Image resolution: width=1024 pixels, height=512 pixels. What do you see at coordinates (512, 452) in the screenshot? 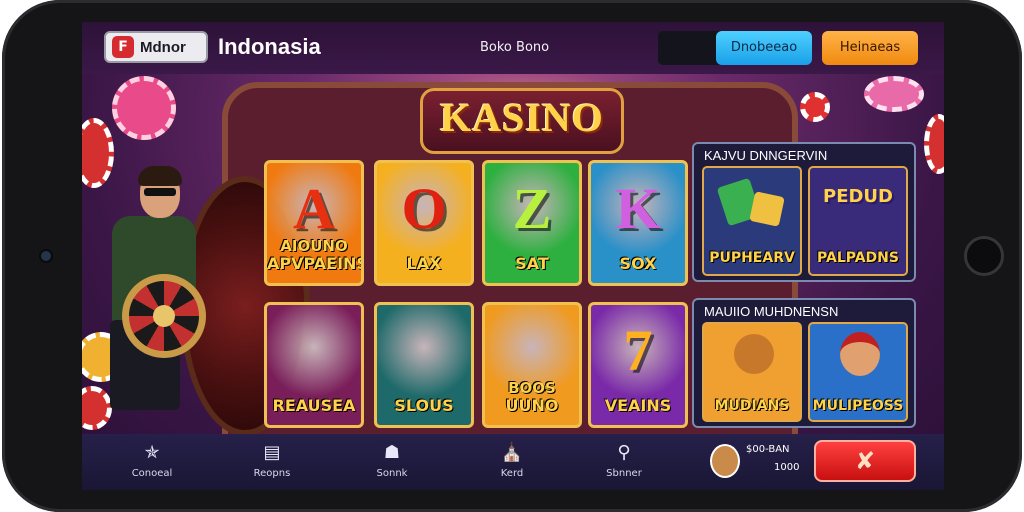
I see `shield-icon: ⛪` at bounding box center [512, 452].